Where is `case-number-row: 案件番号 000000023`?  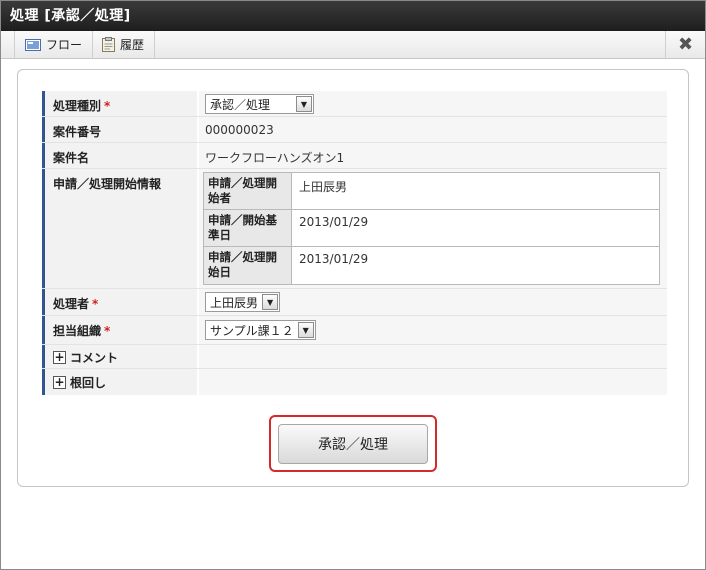 case-number-row: 案件番号 000000023 is located at coordinates (354, 130).